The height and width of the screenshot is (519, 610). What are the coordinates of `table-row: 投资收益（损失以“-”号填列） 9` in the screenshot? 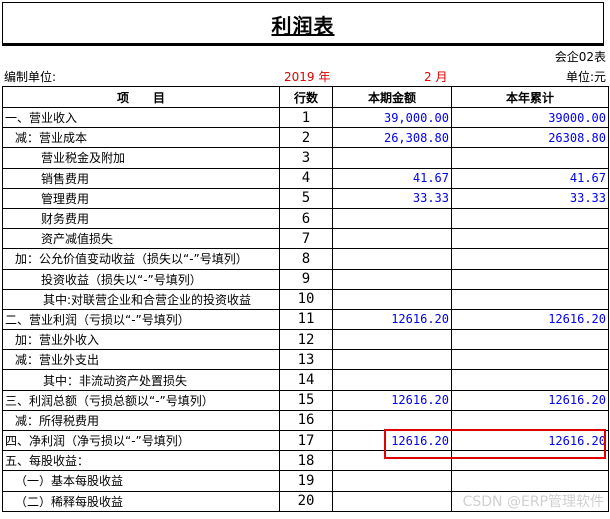 It's located at (305, 279).